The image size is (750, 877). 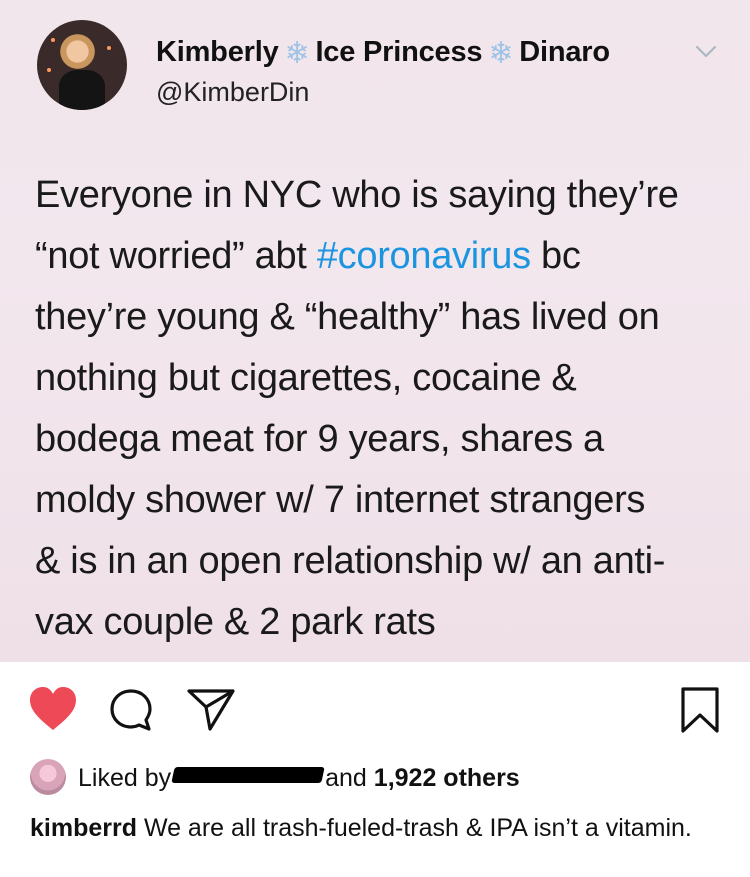 I want to click on tweet-text-line: nothing but cigarettes, cocaine &, so click(x=306, y=378).